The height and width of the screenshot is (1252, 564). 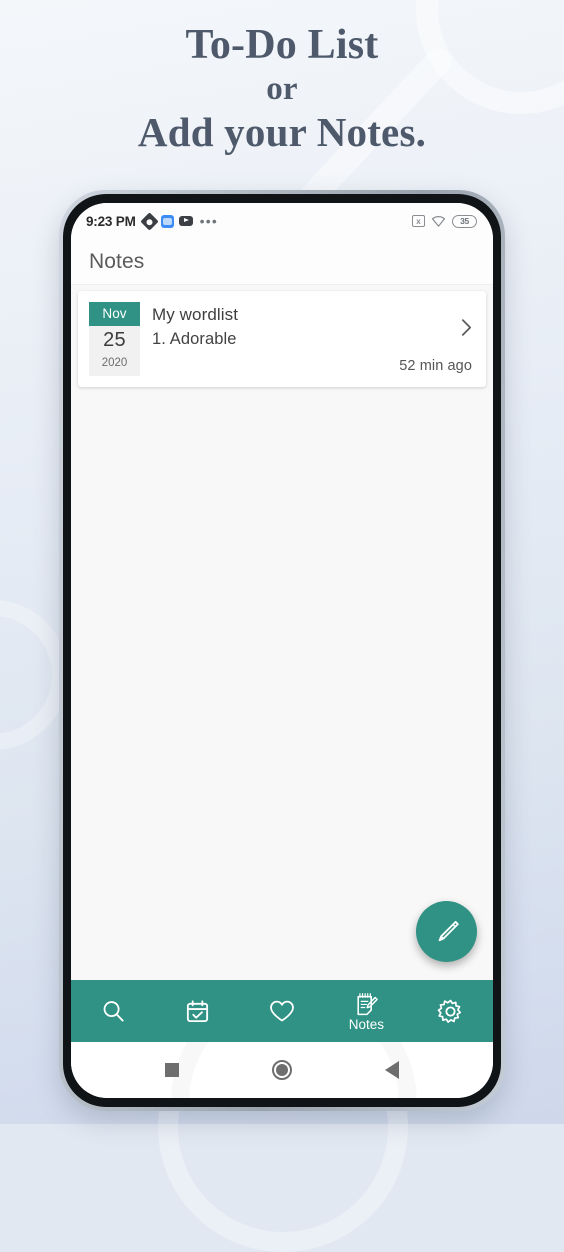 I want to click on heart-icon, so click(x=282, y=1011).